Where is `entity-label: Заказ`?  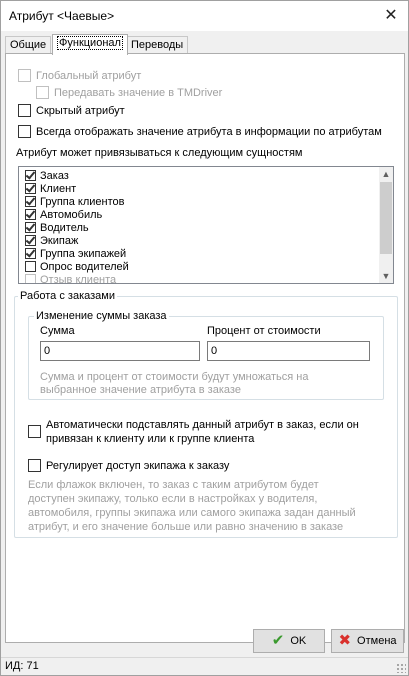
entity-label: Заказ is located at coordinates (54, 175).